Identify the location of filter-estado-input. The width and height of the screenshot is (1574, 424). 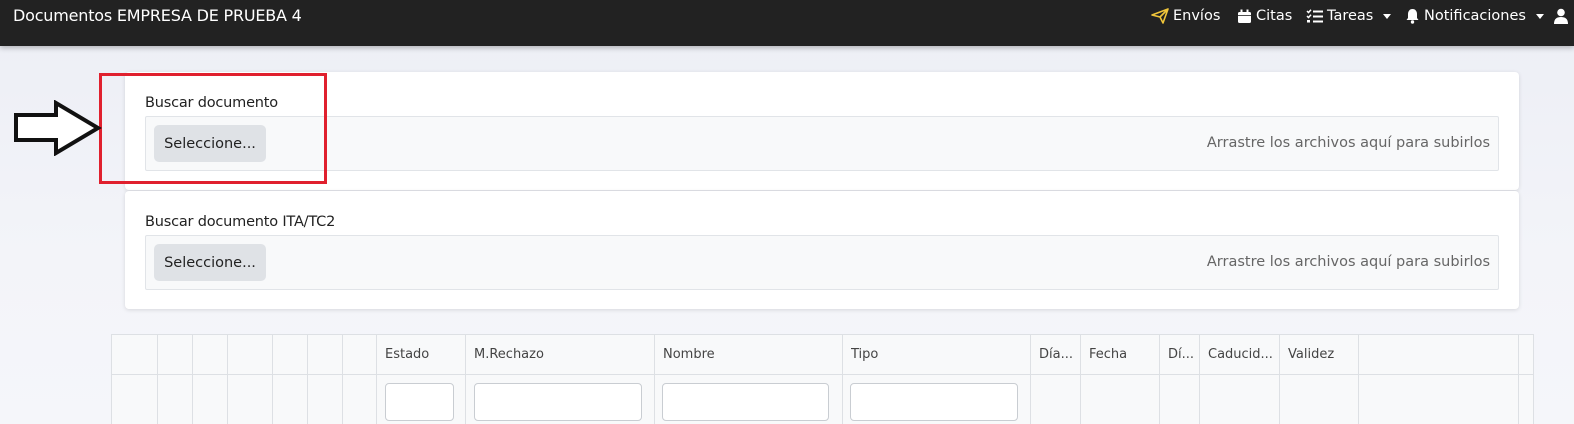
(419, 402).